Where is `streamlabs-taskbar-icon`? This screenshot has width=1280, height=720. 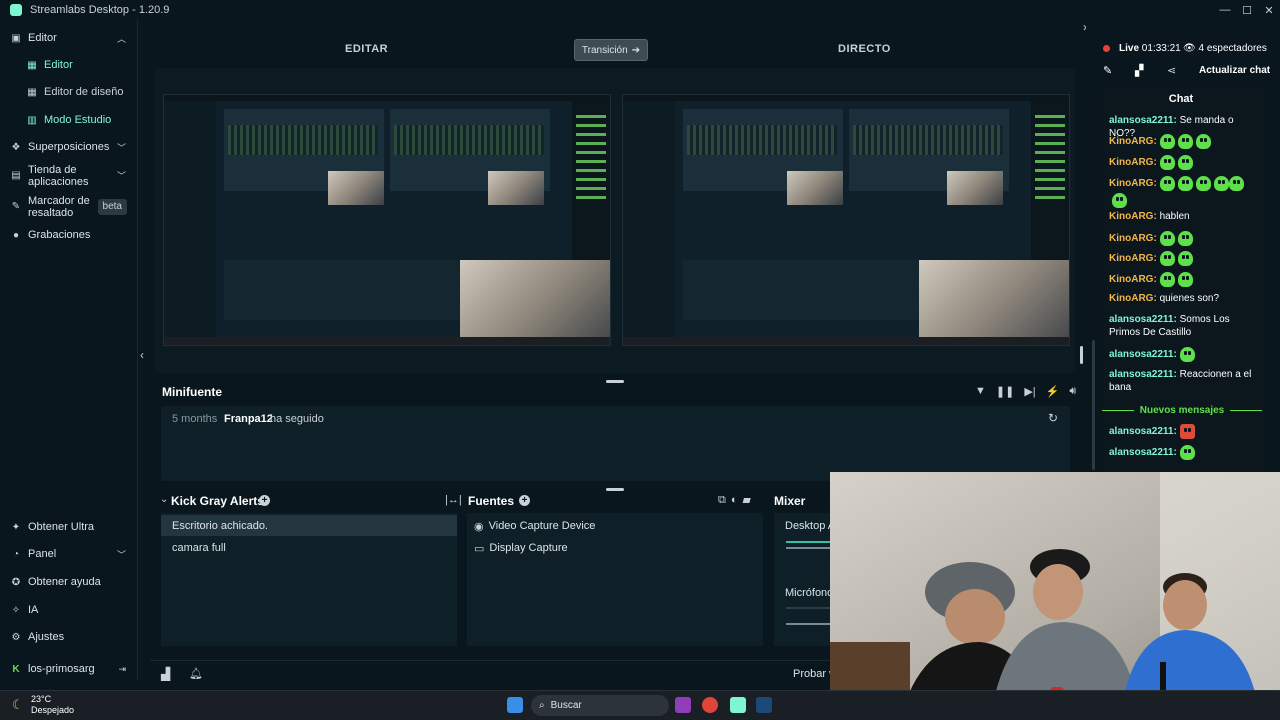
streamlabs-taskbar-icon is located at coordinates (738, 705).